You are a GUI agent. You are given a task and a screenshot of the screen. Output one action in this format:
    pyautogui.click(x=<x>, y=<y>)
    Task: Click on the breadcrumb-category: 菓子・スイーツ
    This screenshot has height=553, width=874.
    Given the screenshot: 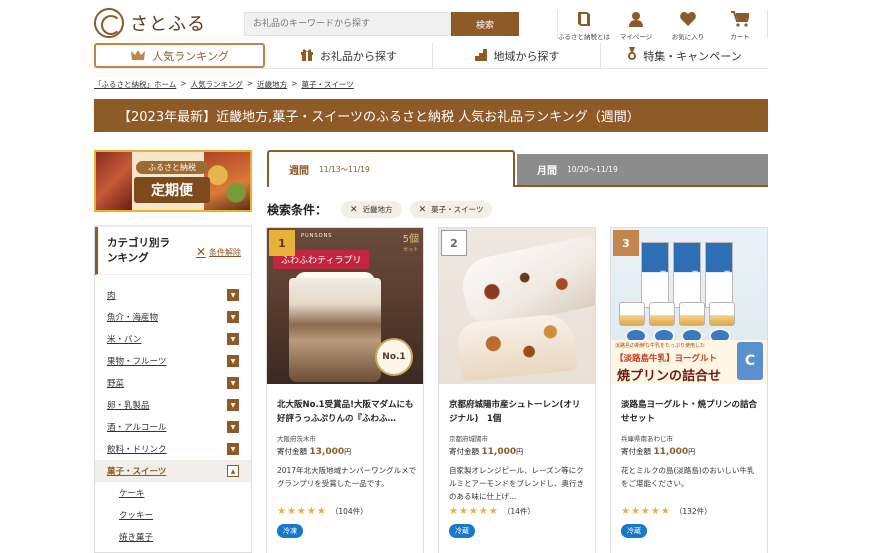 What is the action you would take?
    pyautogui.click(x=327, y=84)
    